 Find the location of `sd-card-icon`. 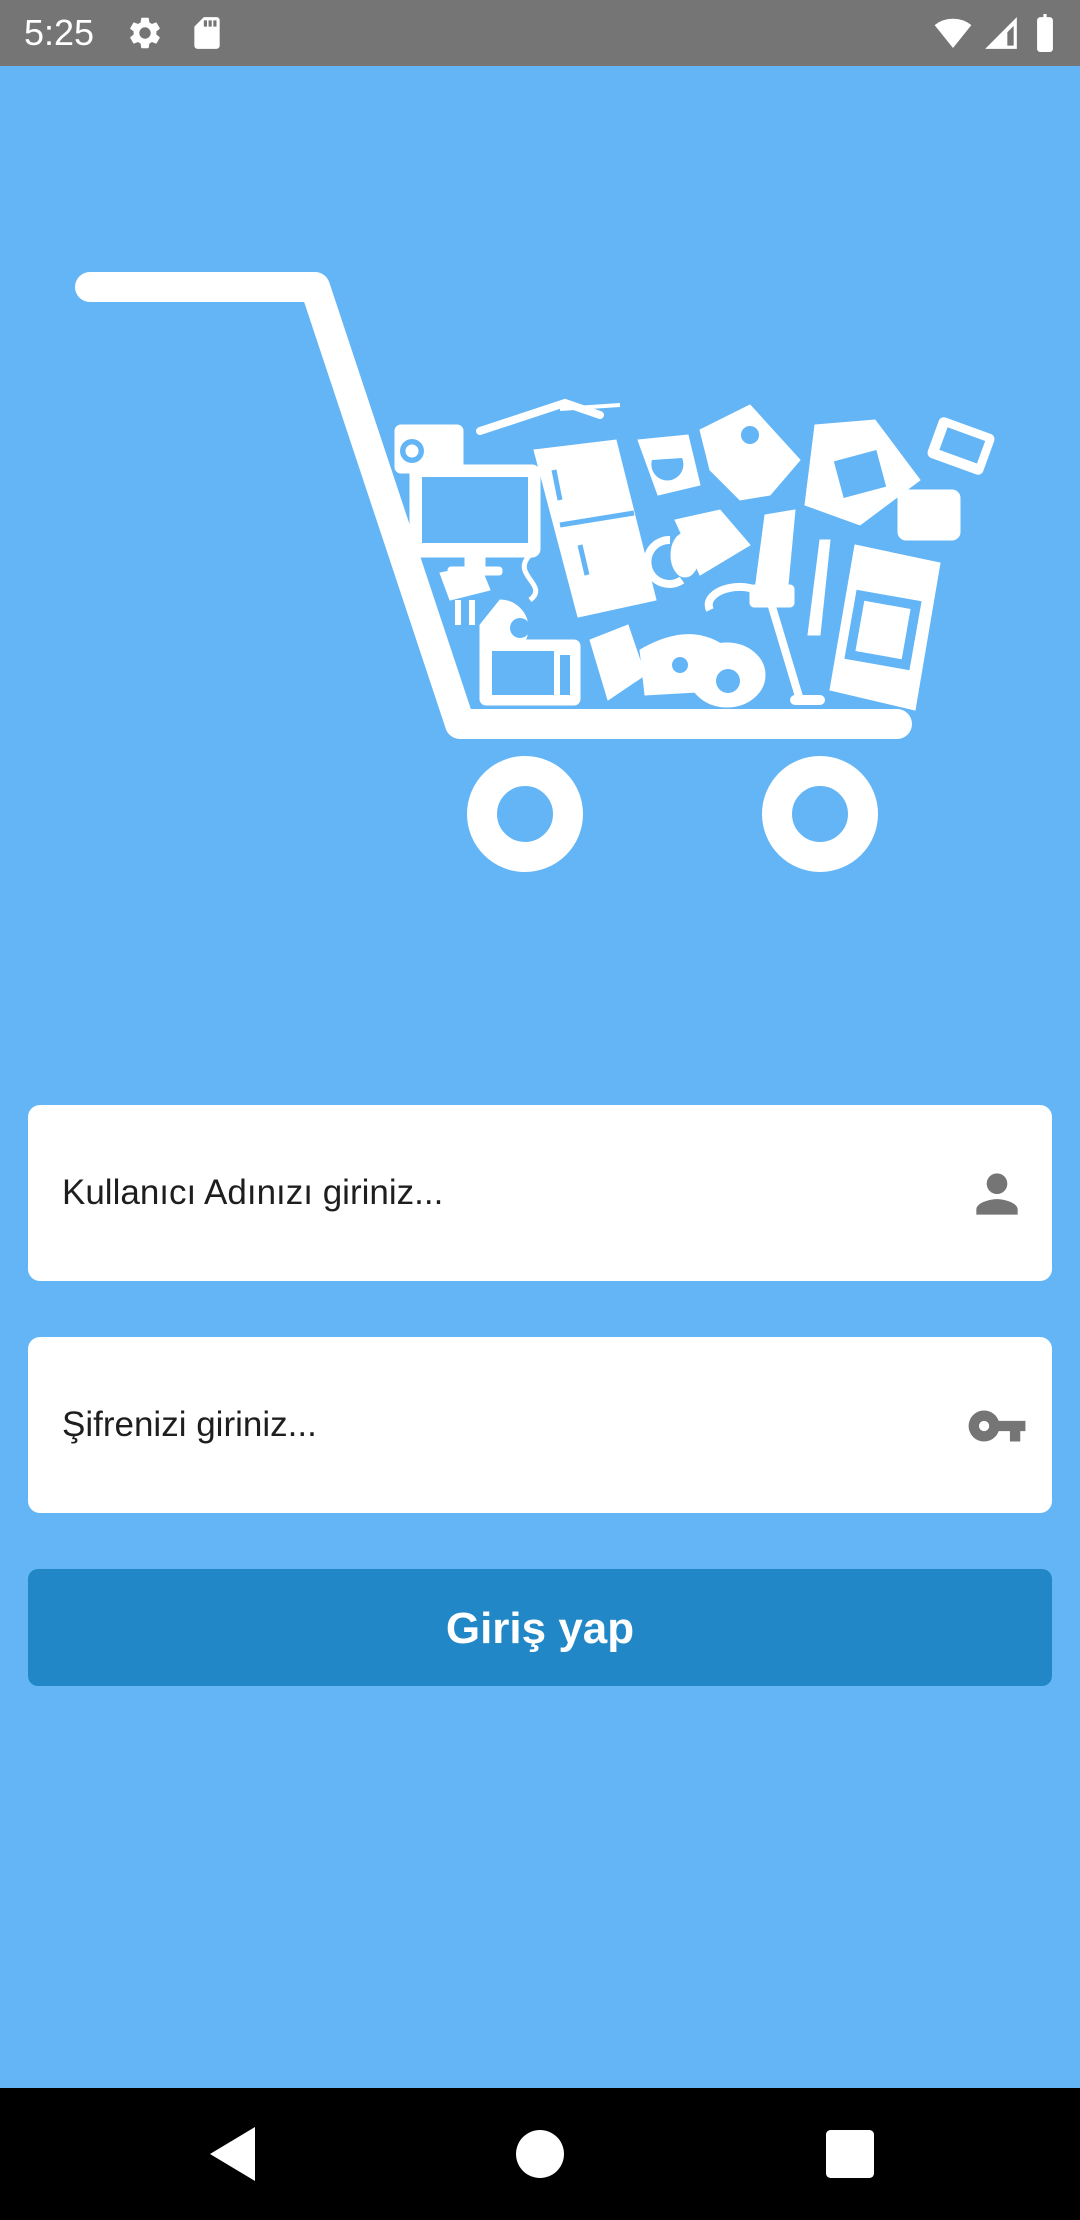

sd-card-icon is located at coordinates (207, 33).